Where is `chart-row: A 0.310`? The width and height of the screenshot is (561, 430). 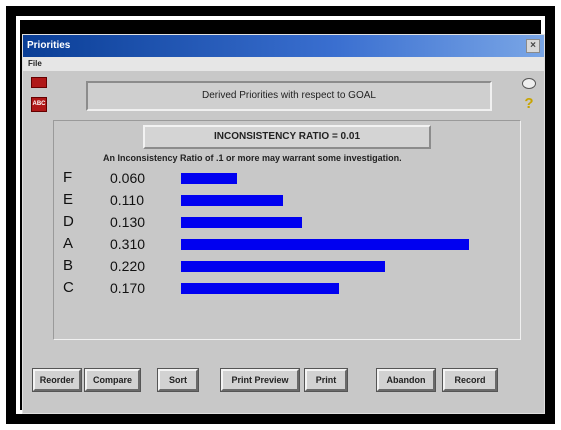 chart-row: A 0.310 is located at coordinates (284, 245).